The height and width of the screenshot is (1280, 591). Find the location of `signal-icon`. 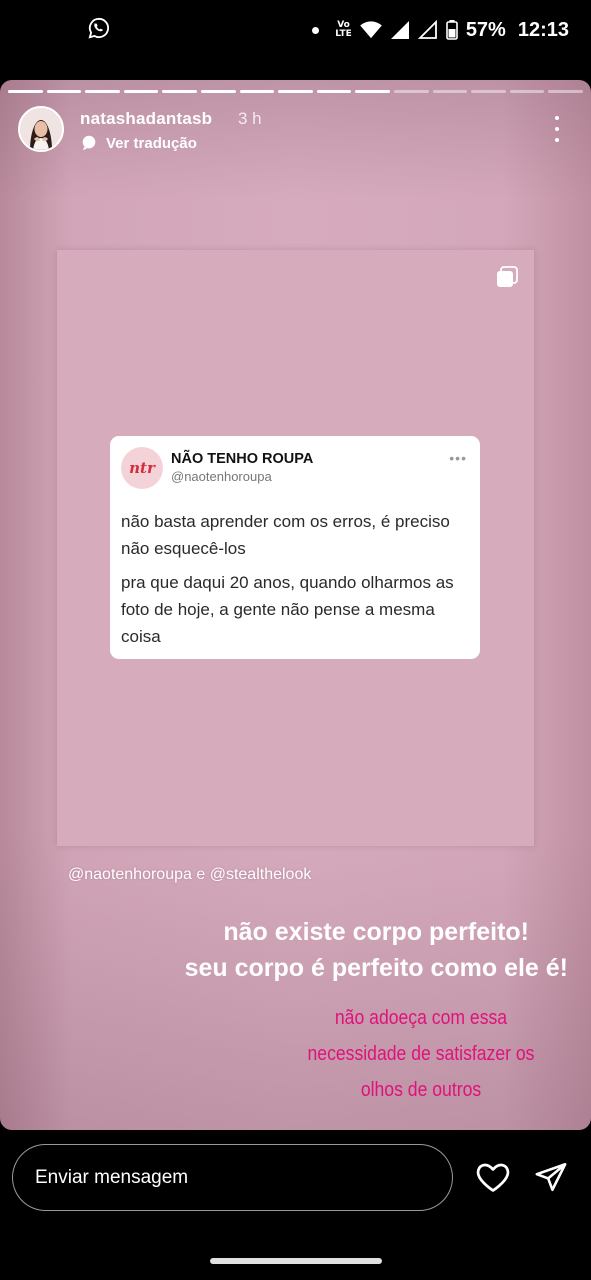

signal-icon is located at coordinates (399, 30).